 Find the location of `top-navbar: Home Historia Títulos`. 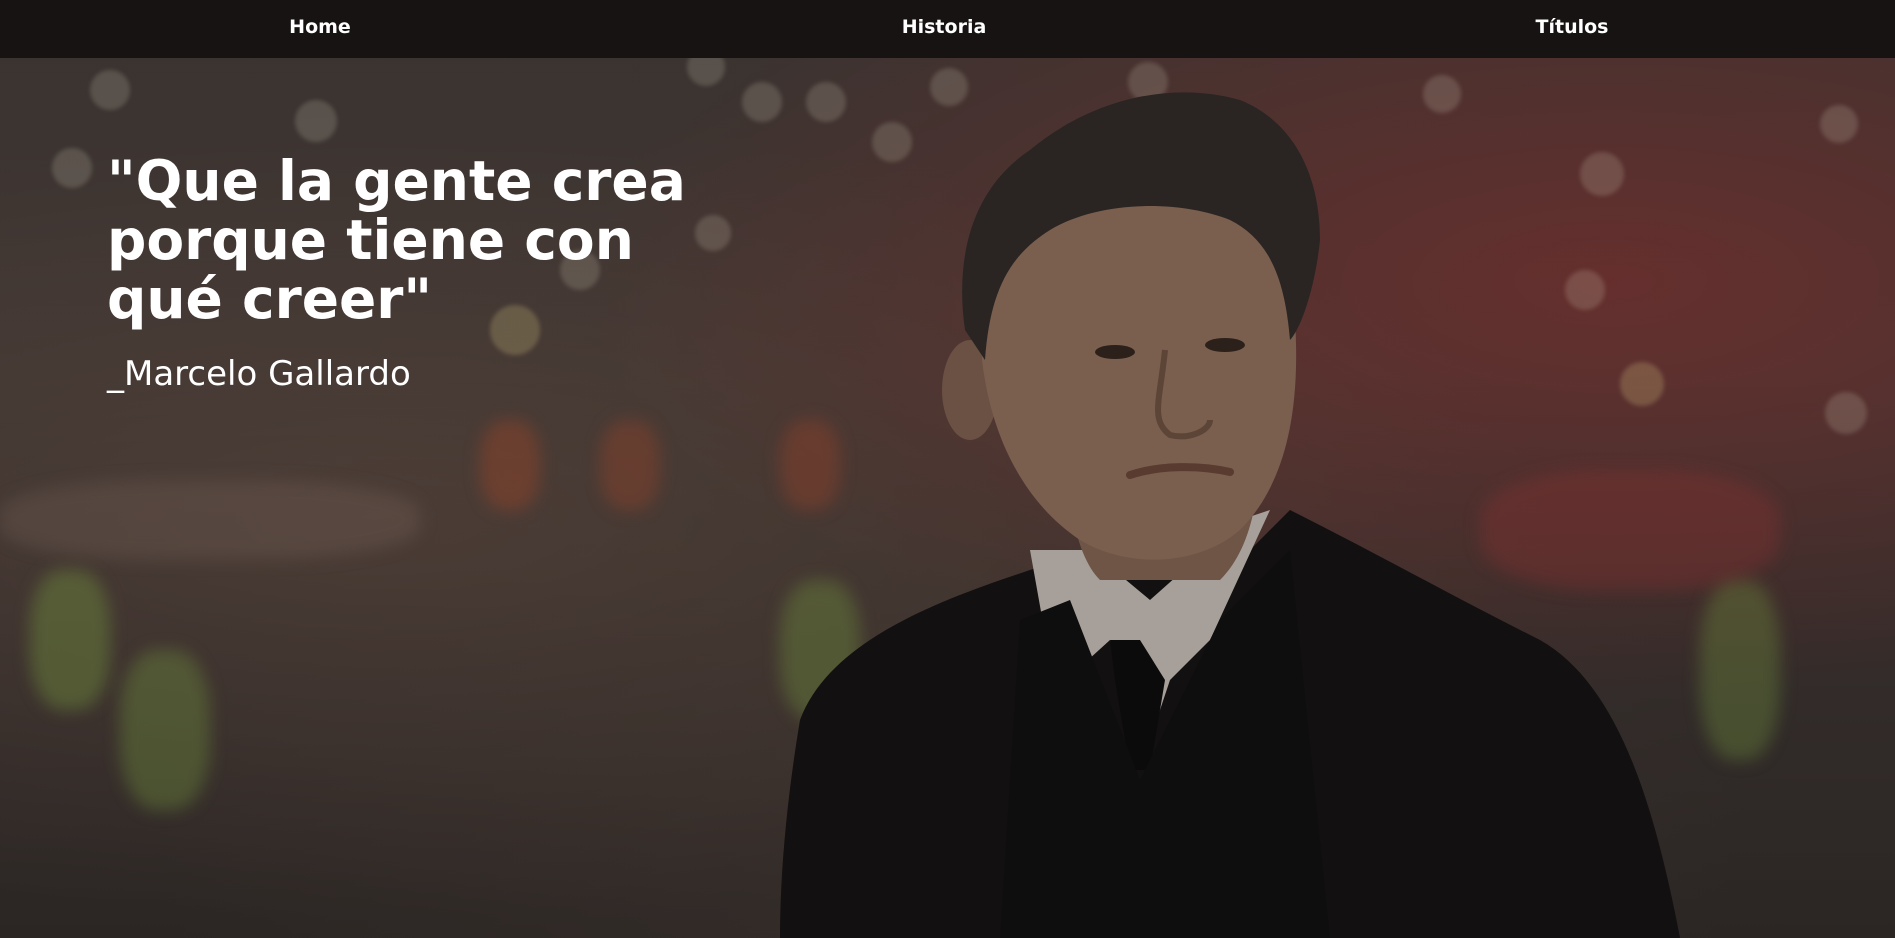

top-navbar: Home Historia Títulos is located at coordinates (947, 29).